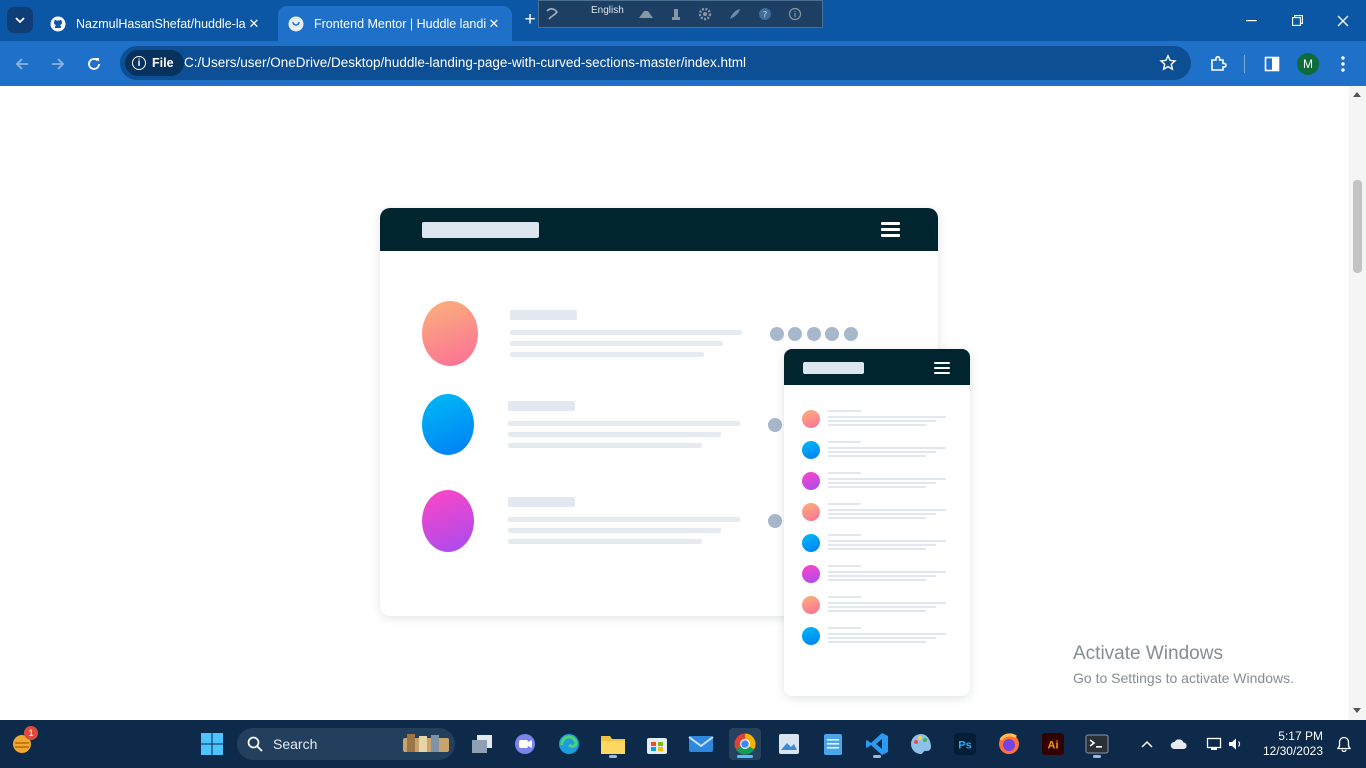 Image resolution: width=1366 pixels, height=768 pixels. Describe the element at coordinates (646, 14) in the screenshot. I see `handwriting-icon` at that location.